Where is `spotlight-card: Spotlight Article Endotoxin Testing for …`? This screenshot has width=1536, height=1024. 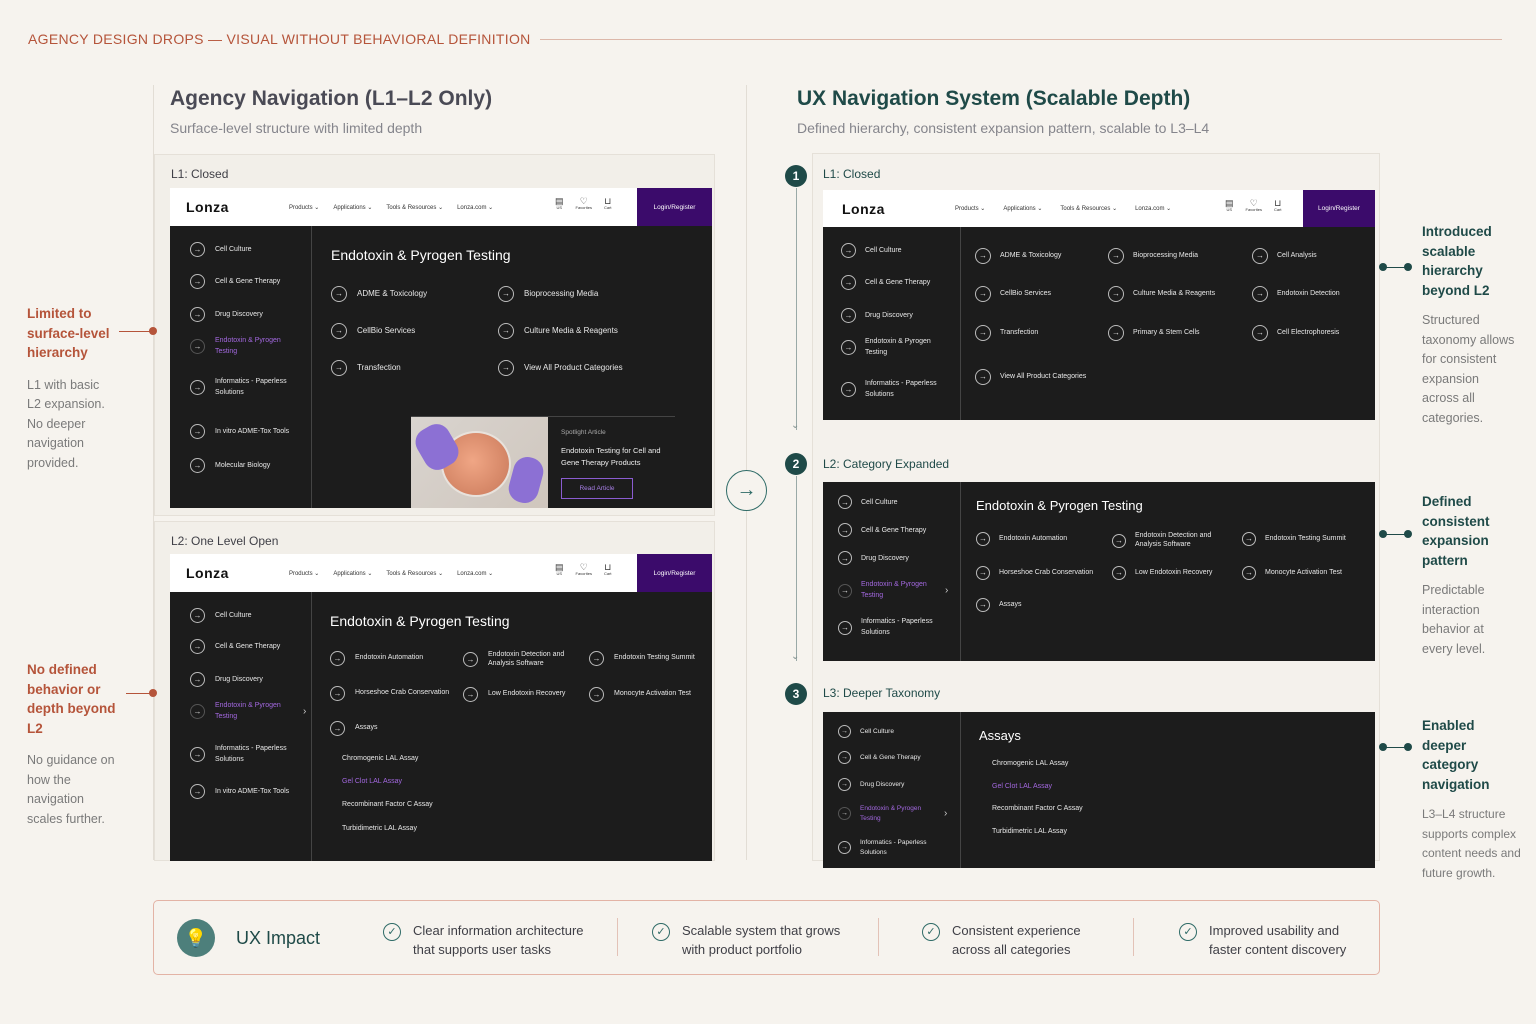
spotlight-card: Spotlight Article Endotoxin Testing for … is located at coordinates (542, 462).